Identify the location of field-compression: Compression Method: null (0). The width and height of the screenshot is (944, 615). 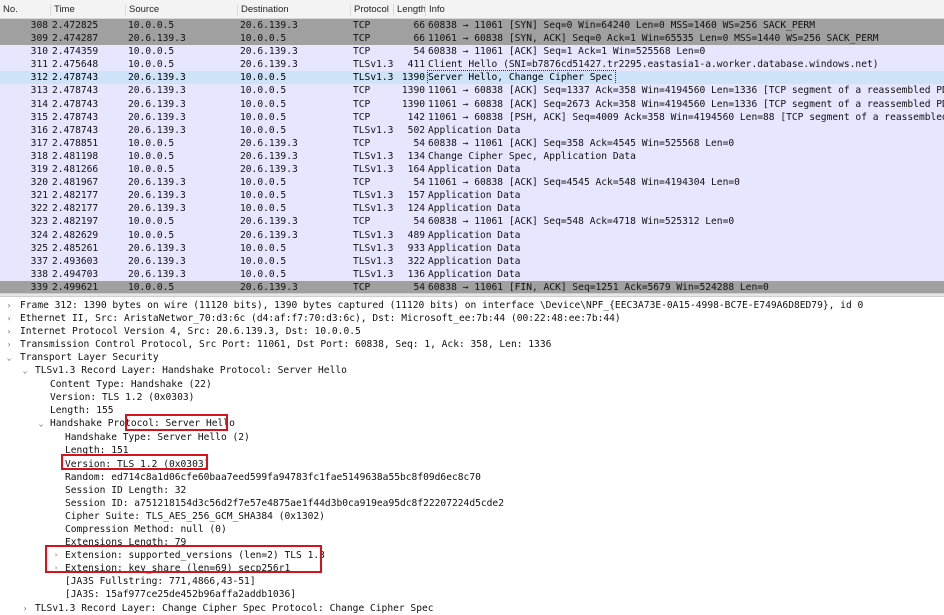
(472, 529).